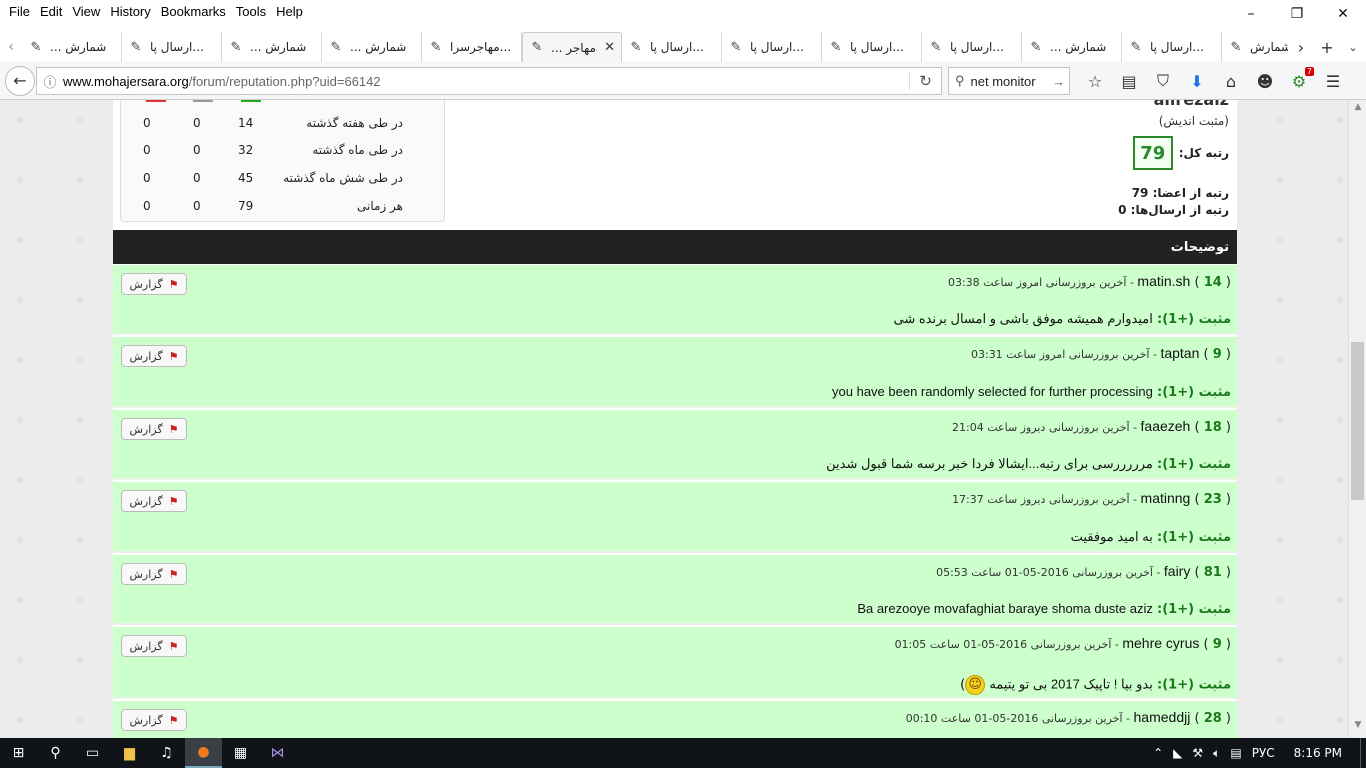  What do you see at coordinates (1231, 81) in the screenshot?
I see `home-icon: ⌂` at bounding box center [1231, 81].